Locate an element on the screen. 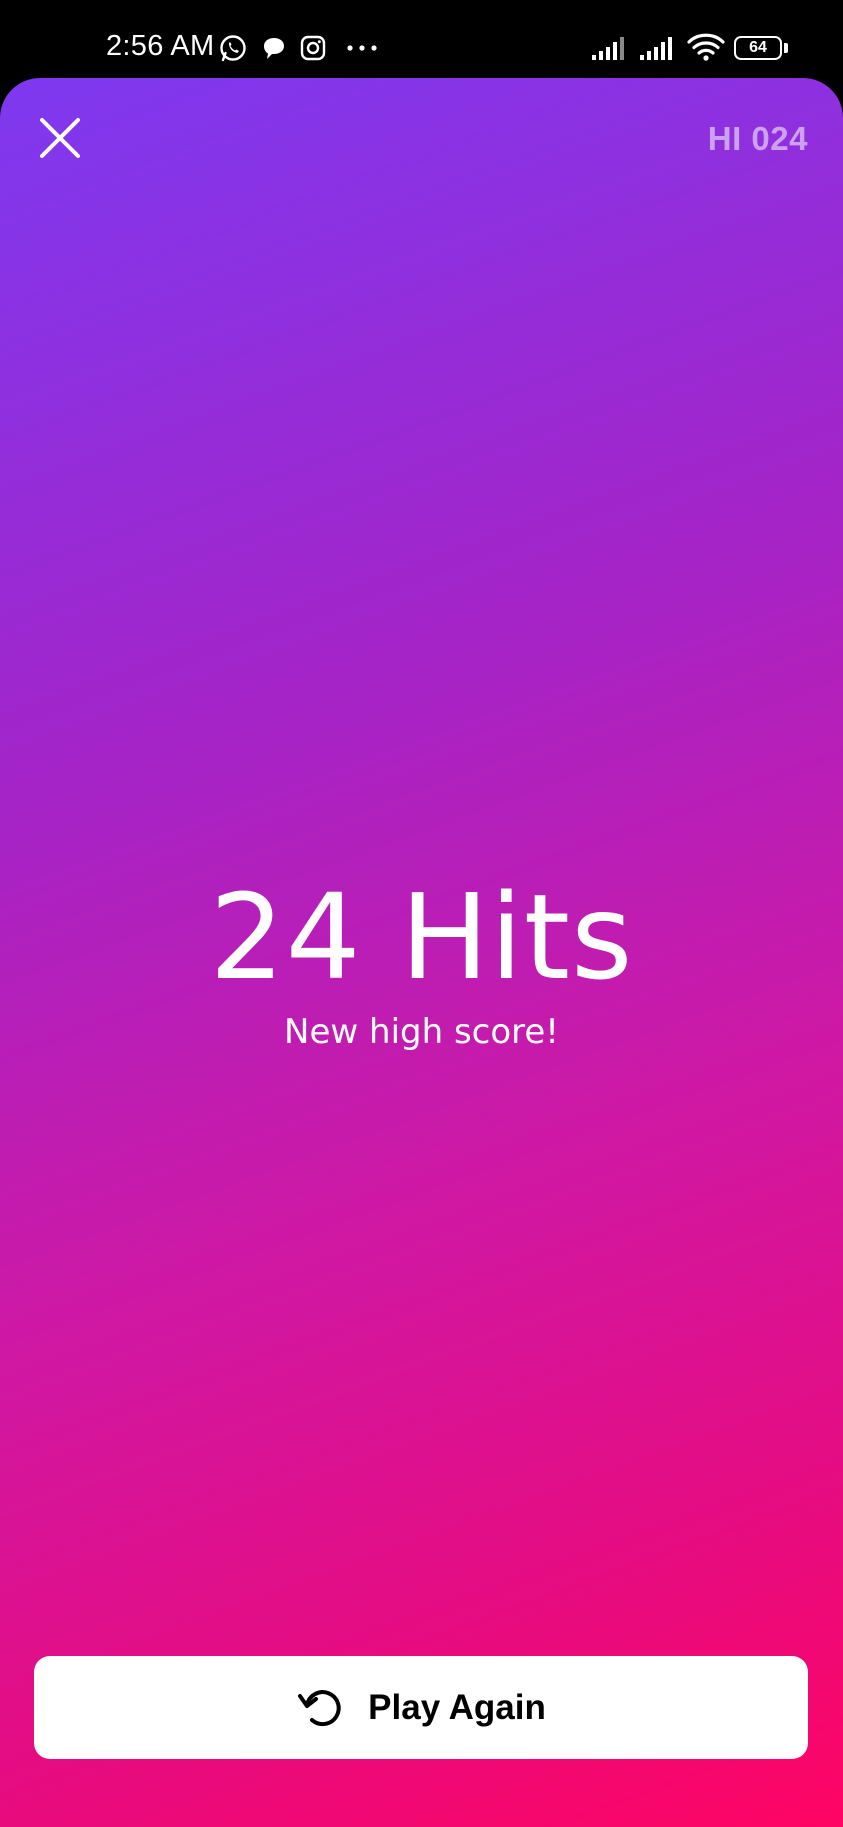  chat-bubble-icon is located at coordinates (274, 48).